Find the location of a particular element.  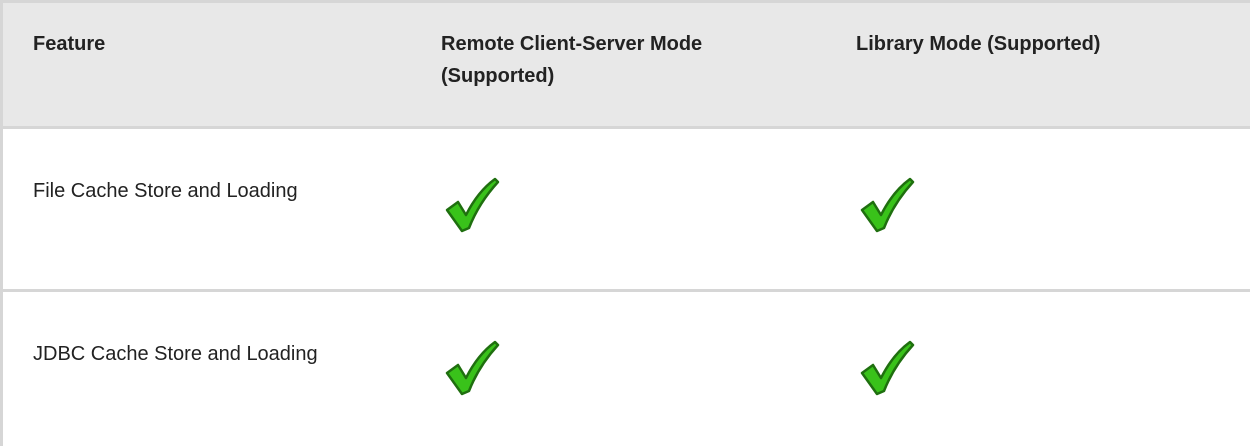

header-feature: Feature is located at coordinates (207, 66).